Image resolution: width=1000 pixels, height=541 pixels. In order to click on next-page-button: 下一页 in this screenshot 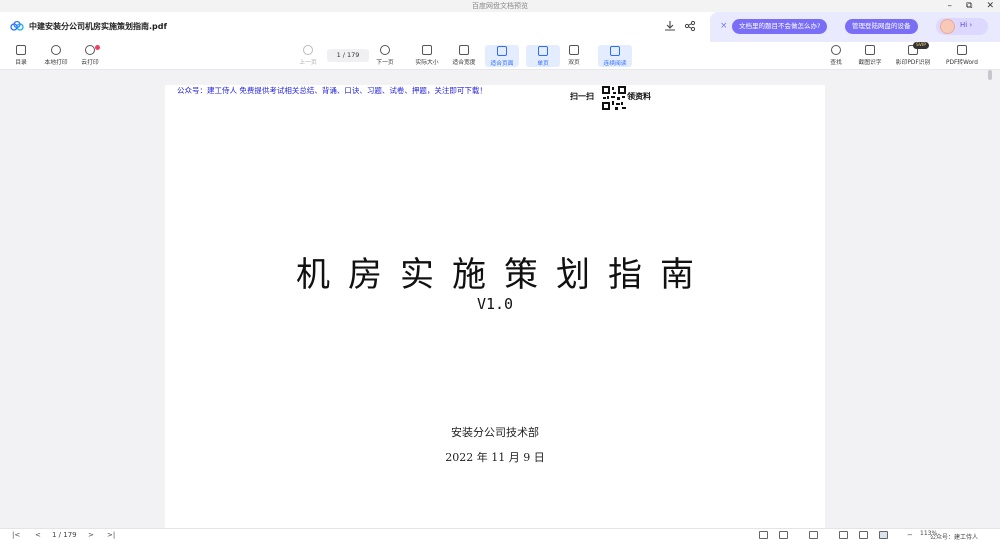, I will do `click(385, 55)`.